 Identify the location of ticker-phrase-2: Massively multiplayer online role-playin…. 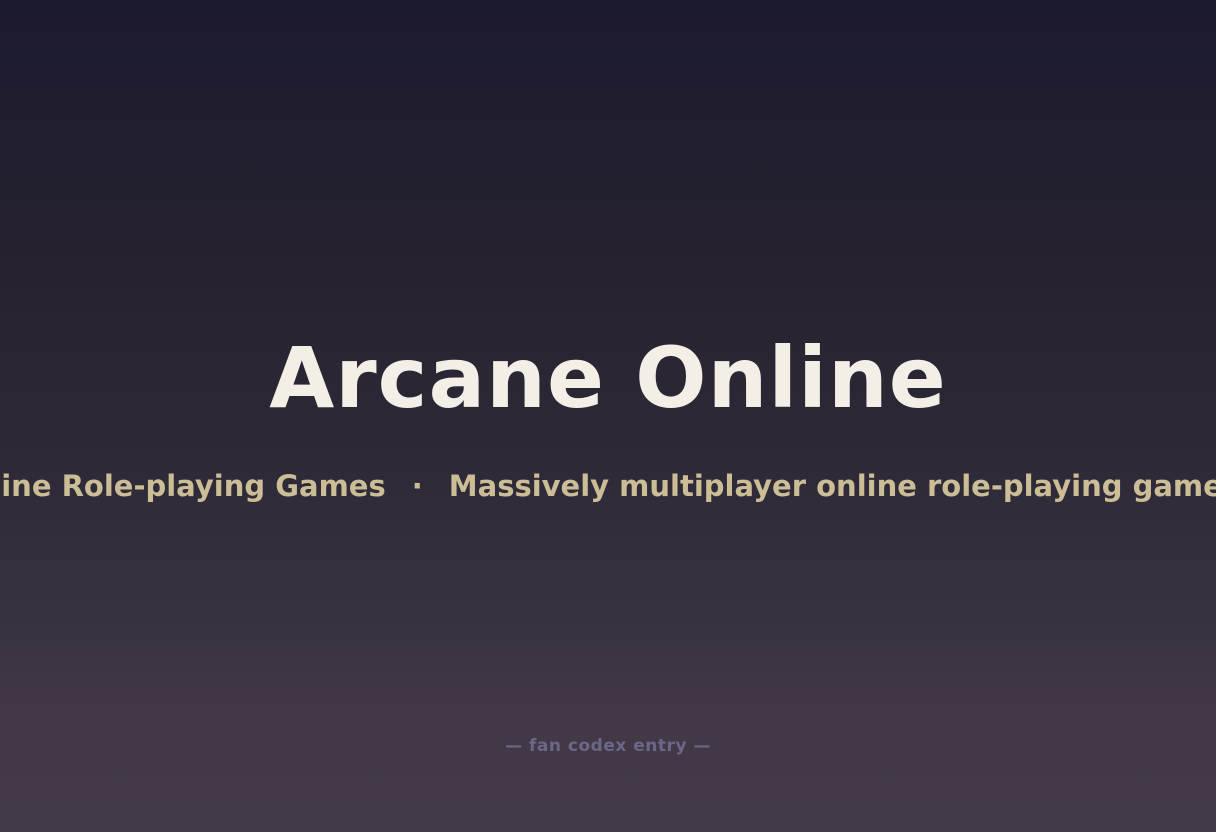
(832, 486).